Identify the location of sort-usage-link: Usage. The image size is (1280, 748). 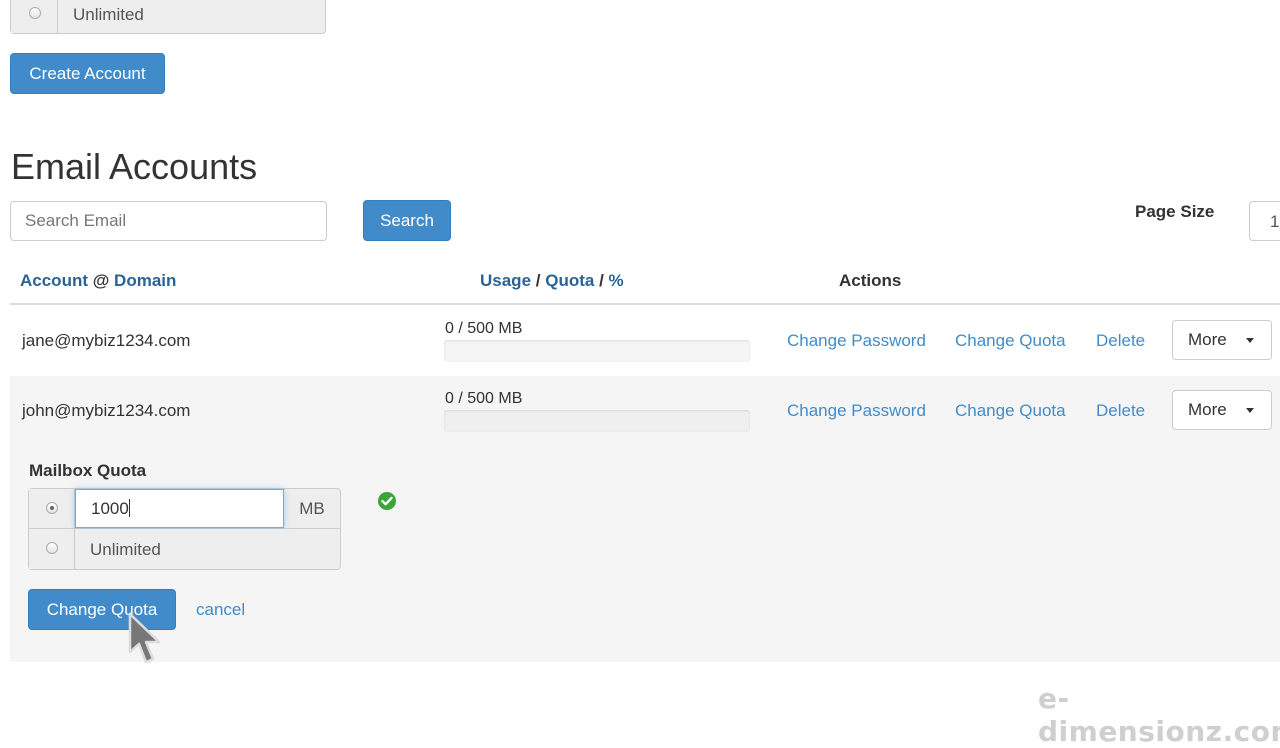
(505, 280).